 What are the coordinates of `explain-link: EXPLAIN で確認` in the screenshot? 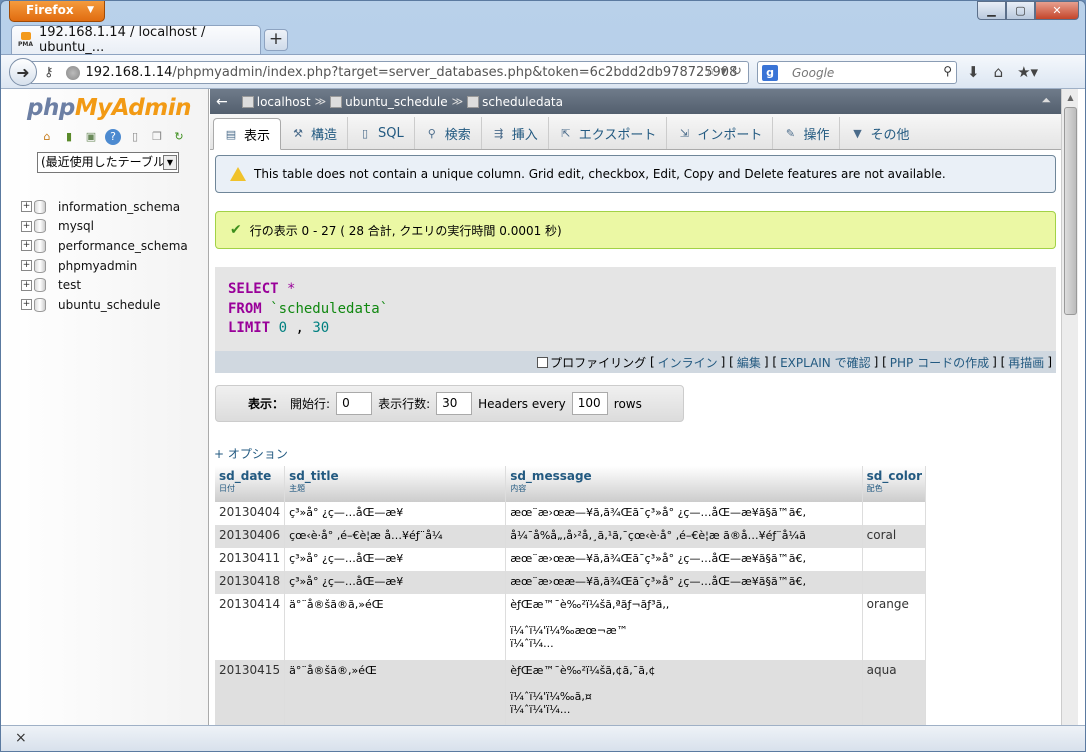 It's located at (825, 362).